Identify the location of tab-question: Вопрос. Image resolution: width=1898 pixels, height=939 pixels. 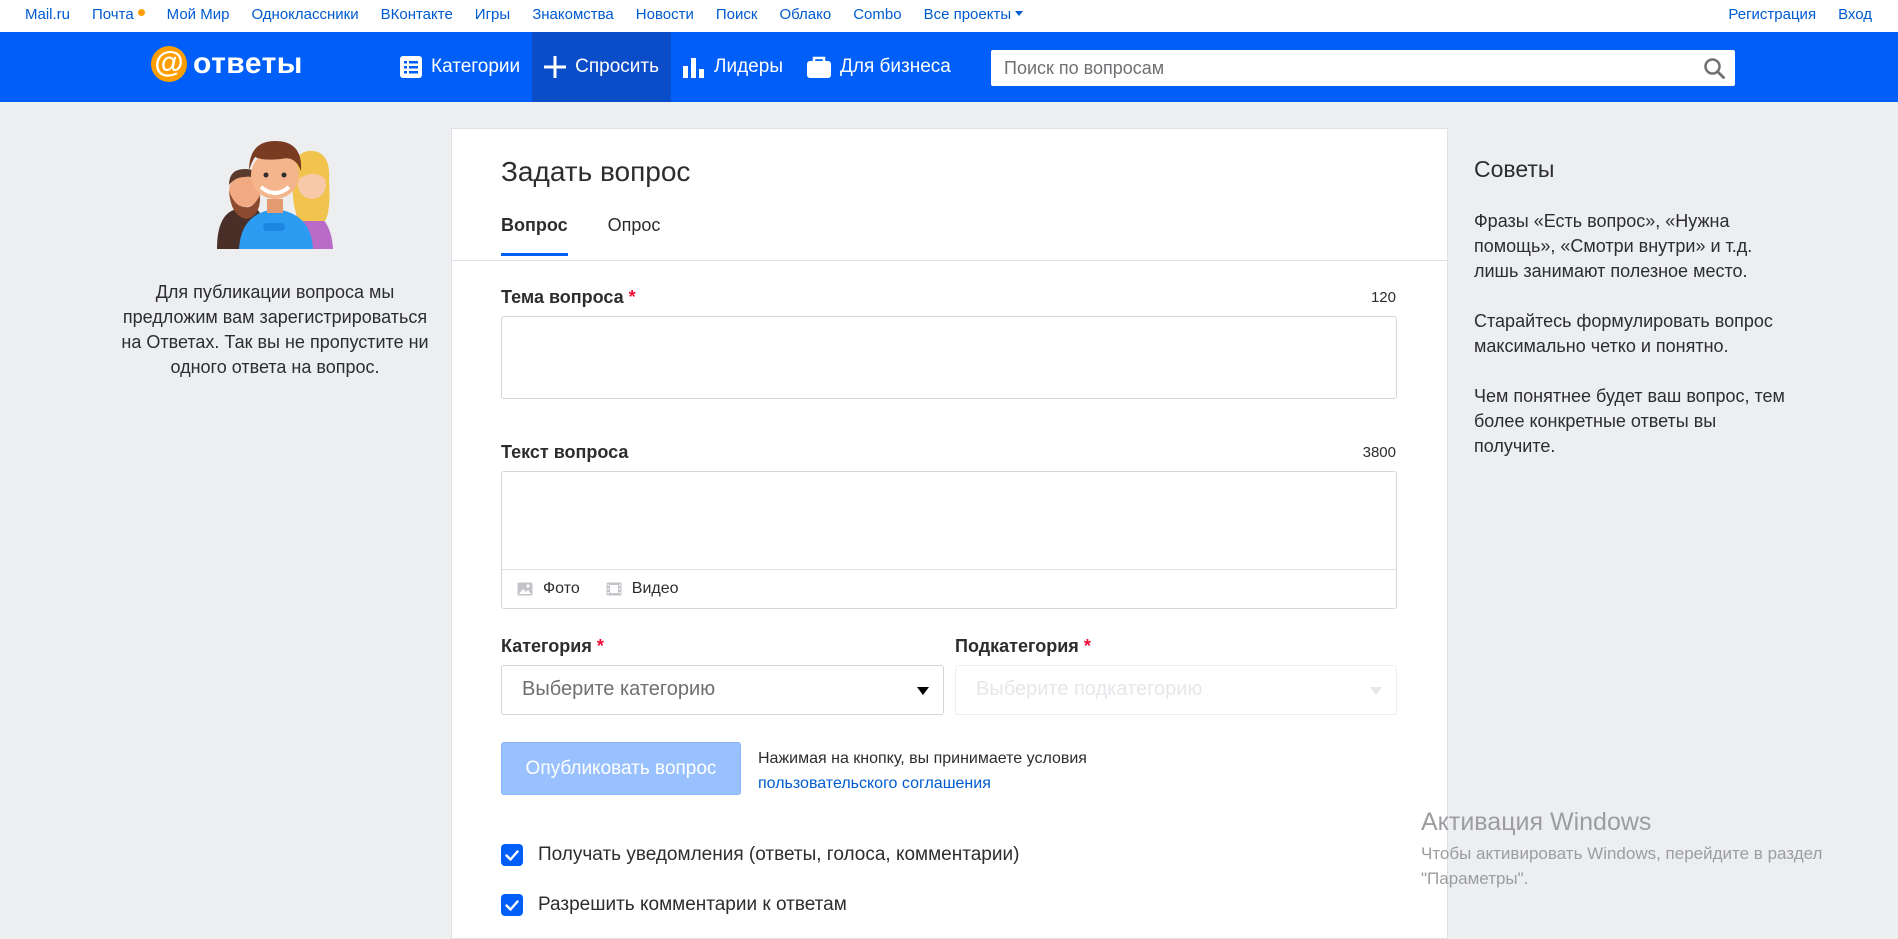
(534, 235).